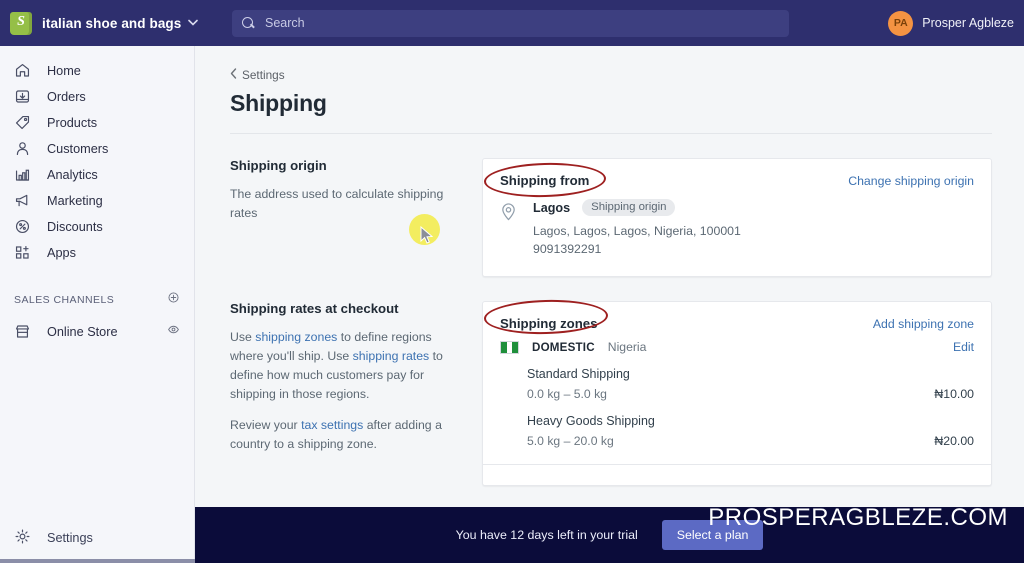 This screenshot has width=1024, height=563. Describe the element at coordinates (243, 337) in the screenshot. I see `text-fragment: Use` at that location.